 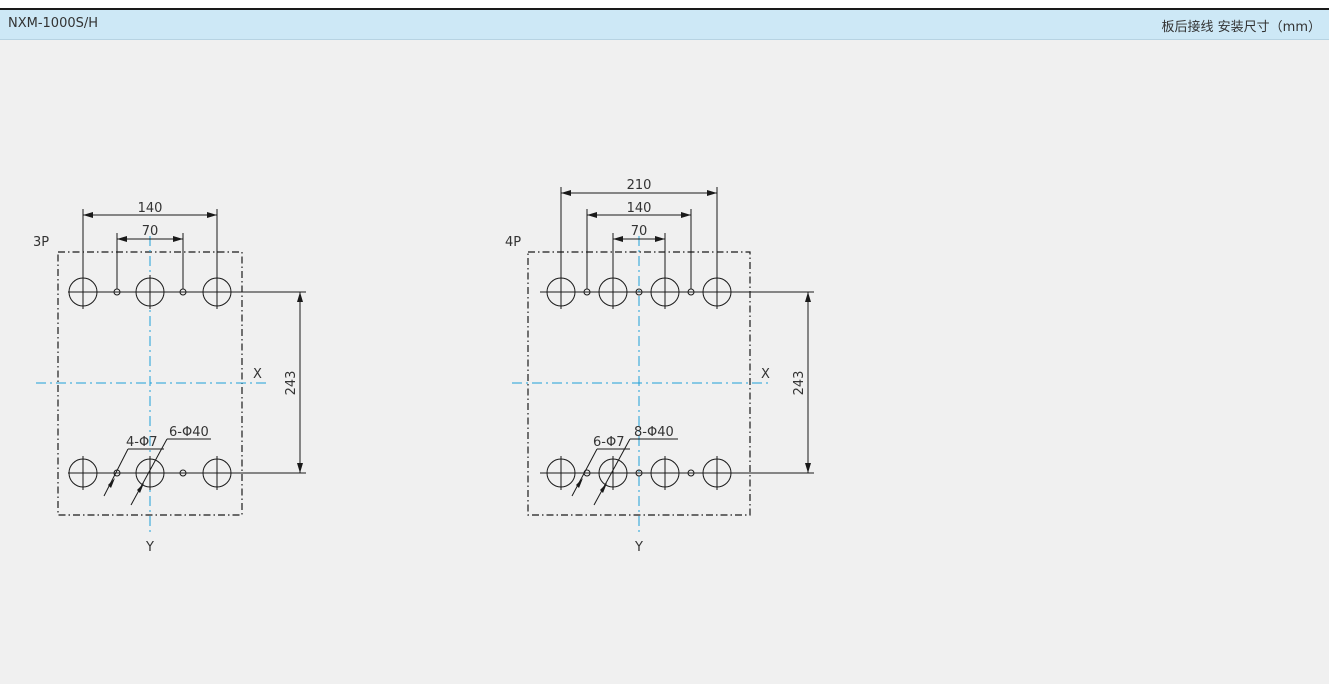 I want to click on dim-70-4p-label: 70, so click(x=639, y=231).